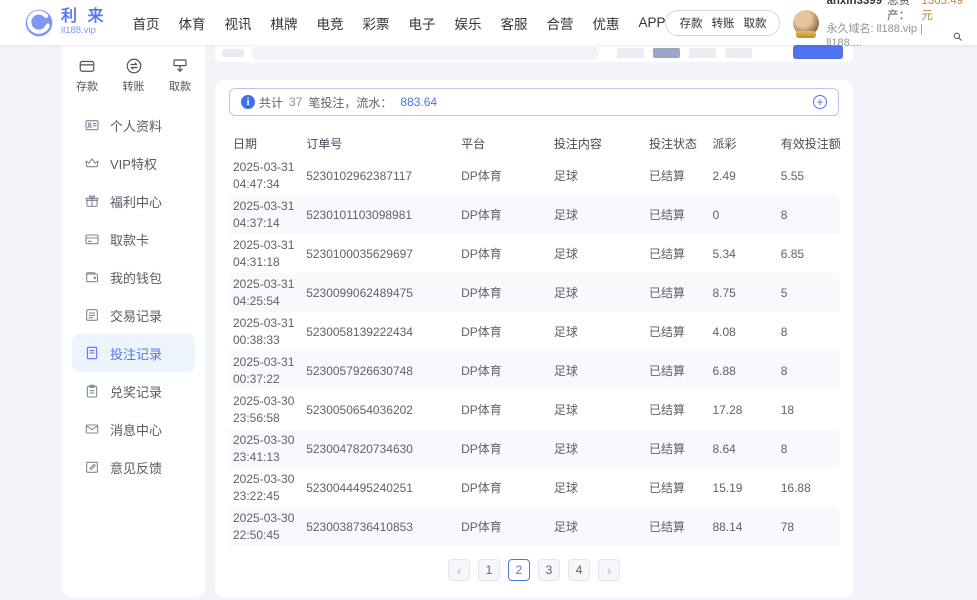 This screenshot has width=977, height=600. I want to click on page-button-1: 1, so click(489, 570).